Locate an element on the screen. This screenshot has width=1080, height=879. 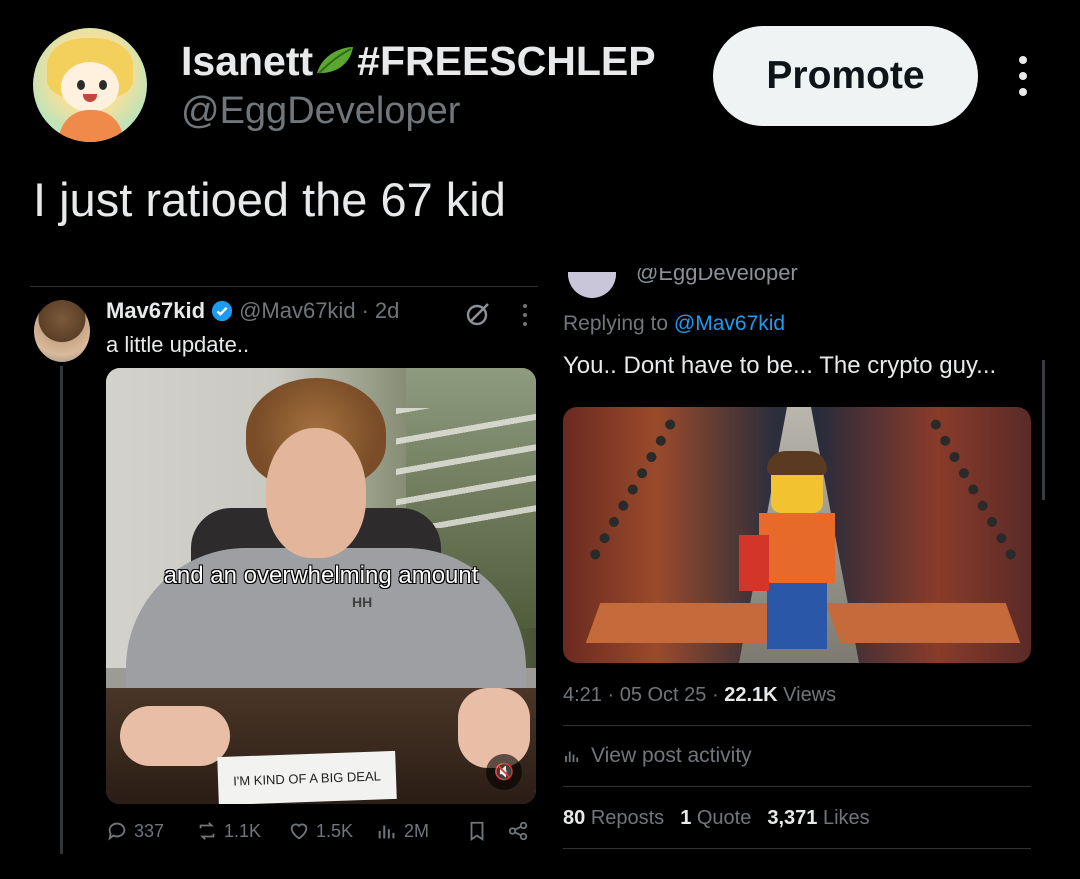
reposts-label: Reposts is located at coordinates (627, 818).